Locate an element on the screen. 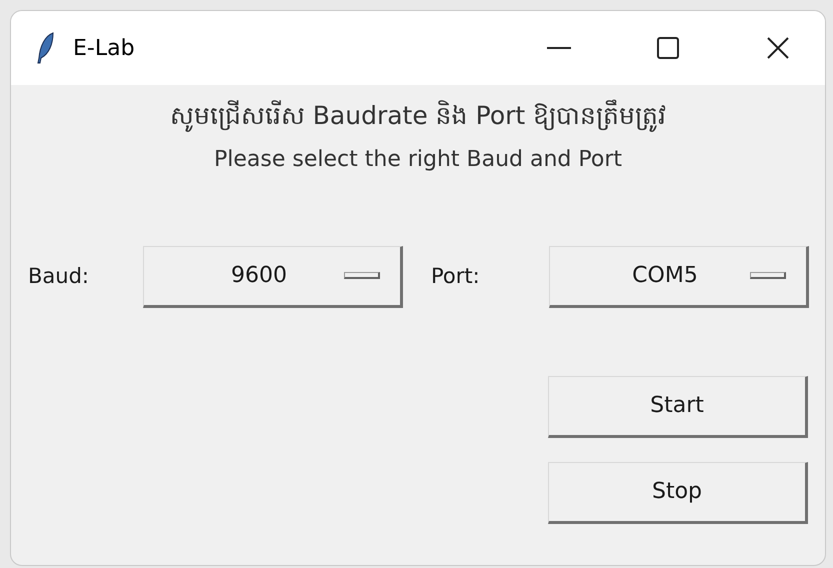 The height and width of the screenshot is (568, 833). window-title: E-Lab is located at coordinates (104, 48).